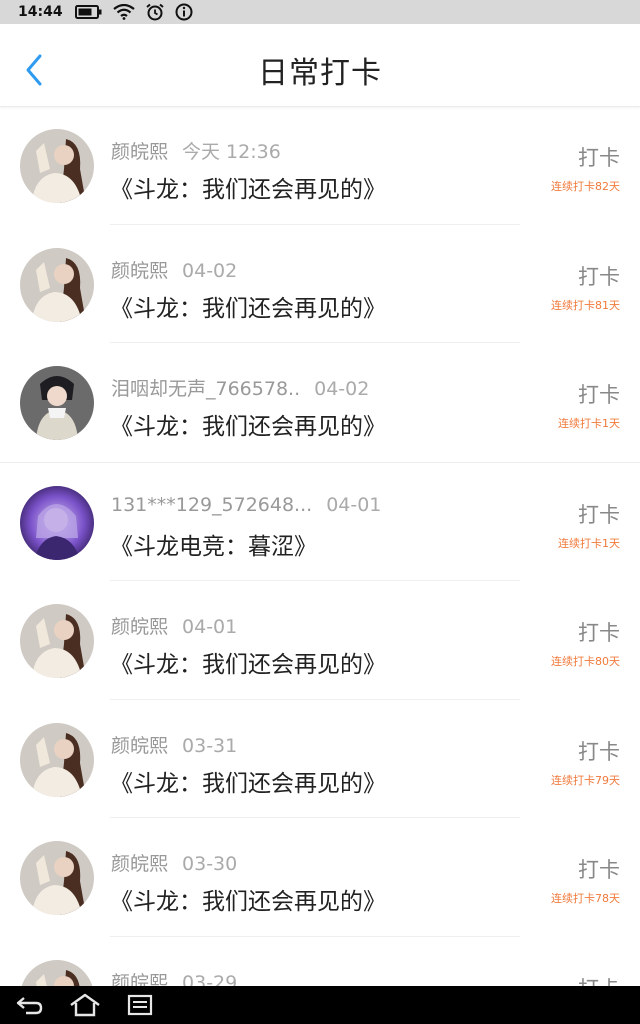  I want to click on list-item: 颜皖熙 03-31 《斗龙：我们还会再见的》 打卡 连续打卡79天, so click(320, 759).